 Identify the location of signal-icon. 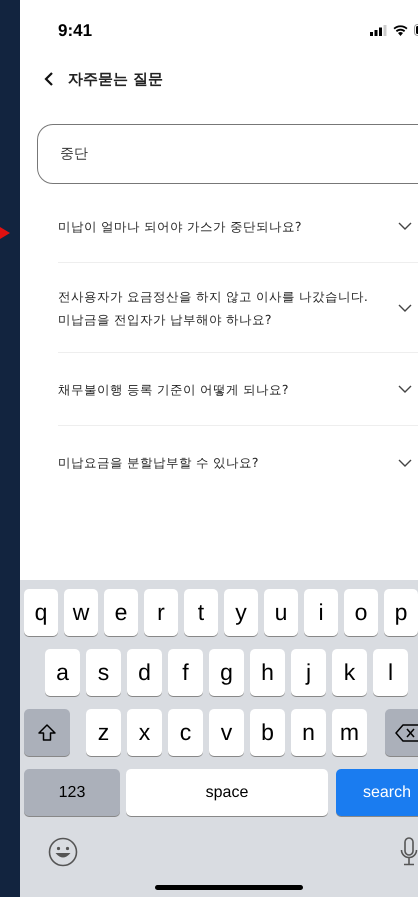
(378, 30).